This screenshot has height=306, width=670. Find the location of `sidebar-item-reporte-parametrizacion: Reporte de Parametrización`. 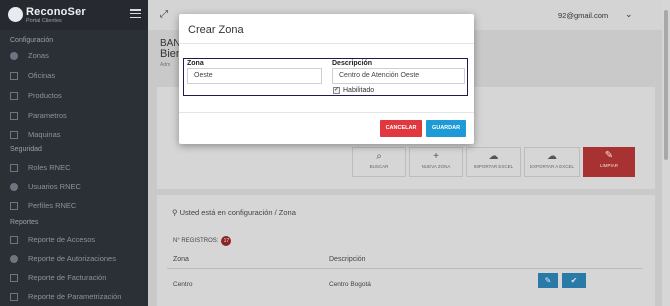

sidebar-item-reporte-parametrizacion: Reporte de Parametrización is located at coordinates (65, 296).